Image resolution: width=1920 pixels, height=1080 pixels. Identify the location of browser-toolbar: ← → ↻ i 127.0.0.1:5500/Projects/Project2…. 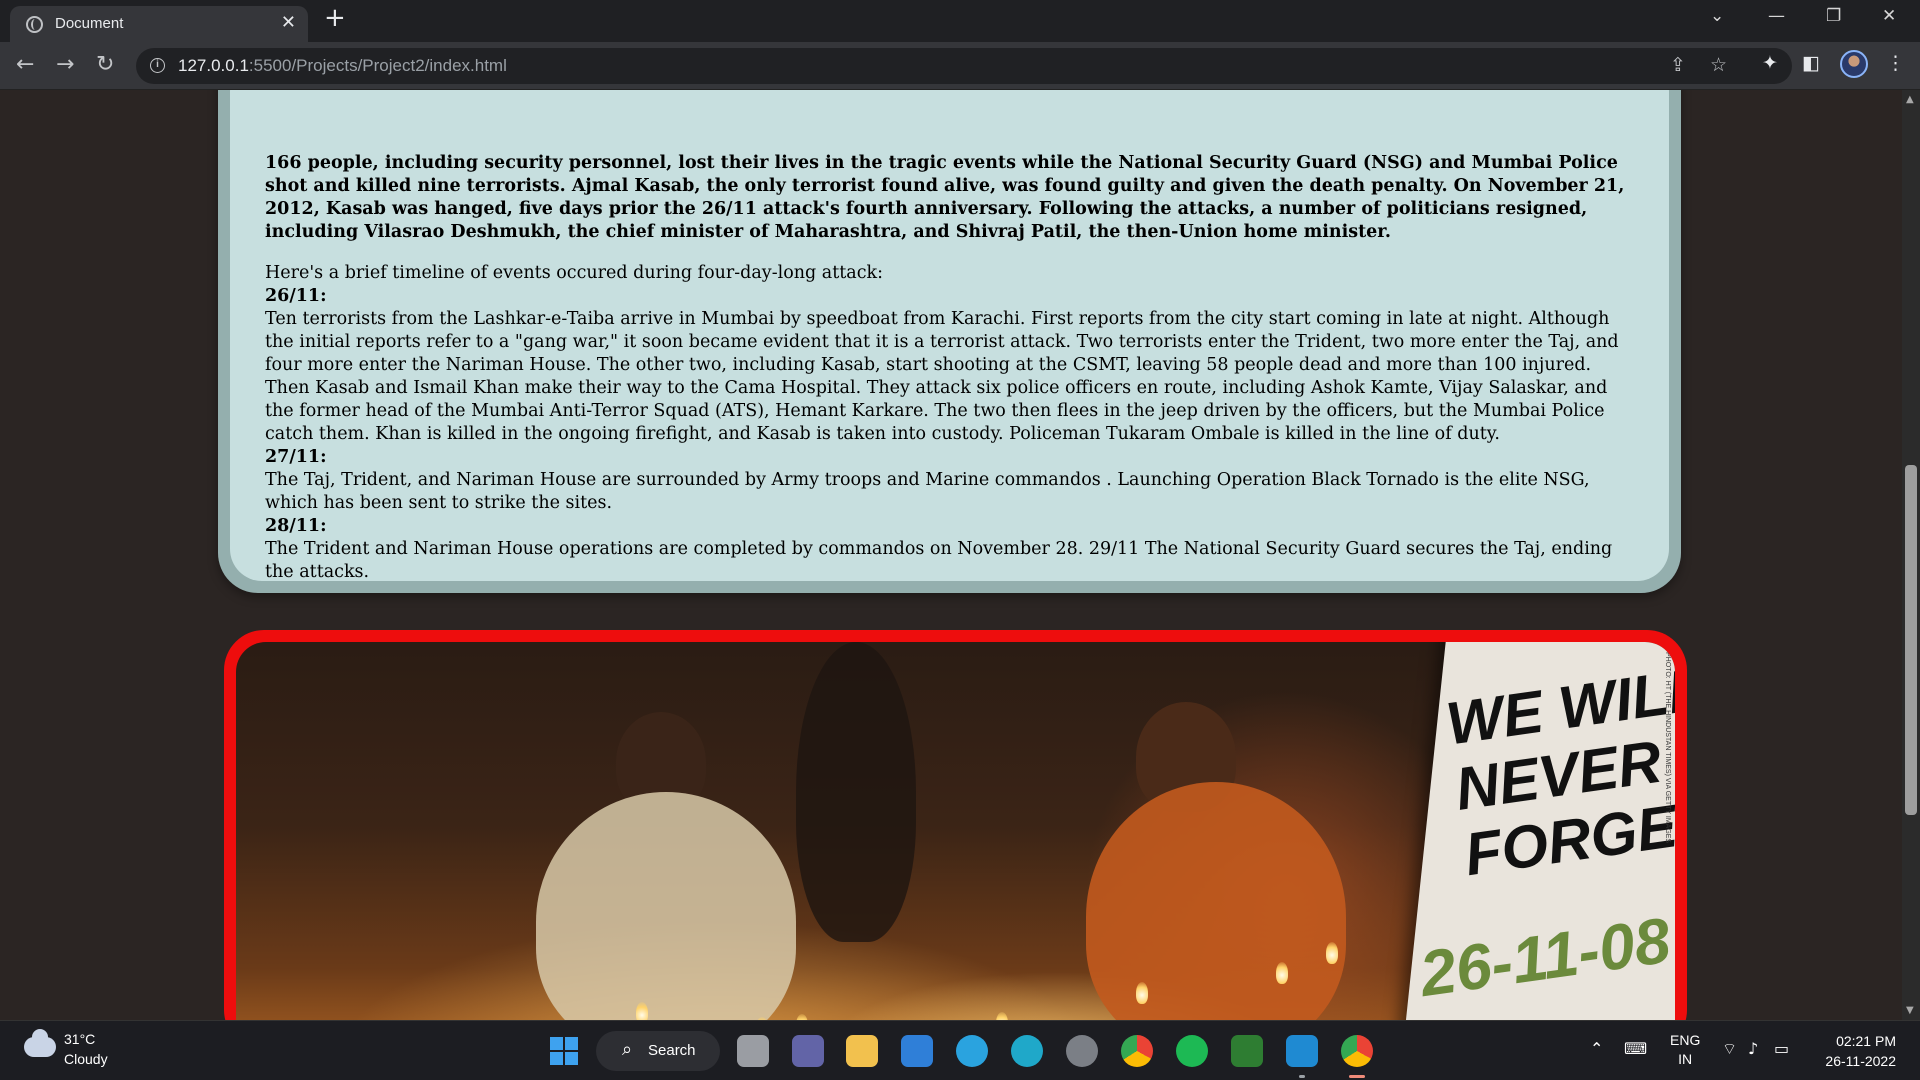
(960, 66).